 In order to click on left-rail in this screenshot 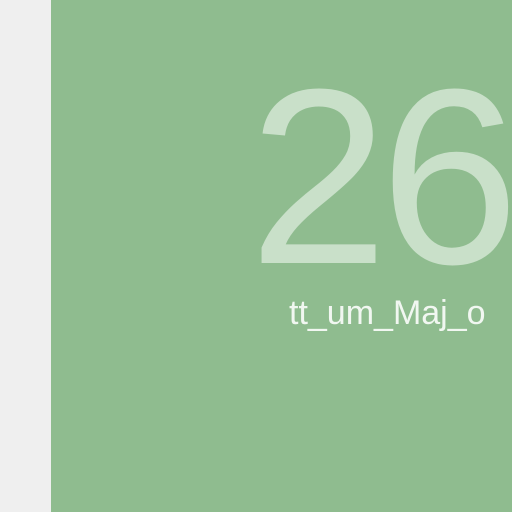, I will do `click(25, 256)`.